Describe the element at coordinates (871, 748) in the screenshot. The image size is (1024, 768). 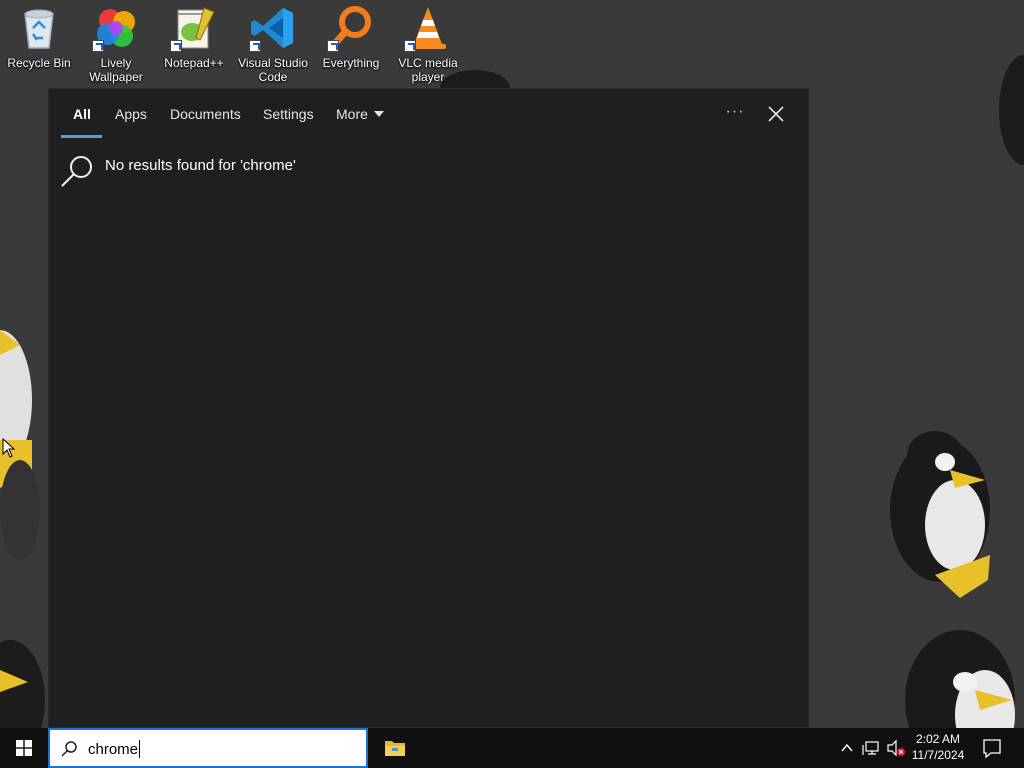
I see `network-icon` at that location.